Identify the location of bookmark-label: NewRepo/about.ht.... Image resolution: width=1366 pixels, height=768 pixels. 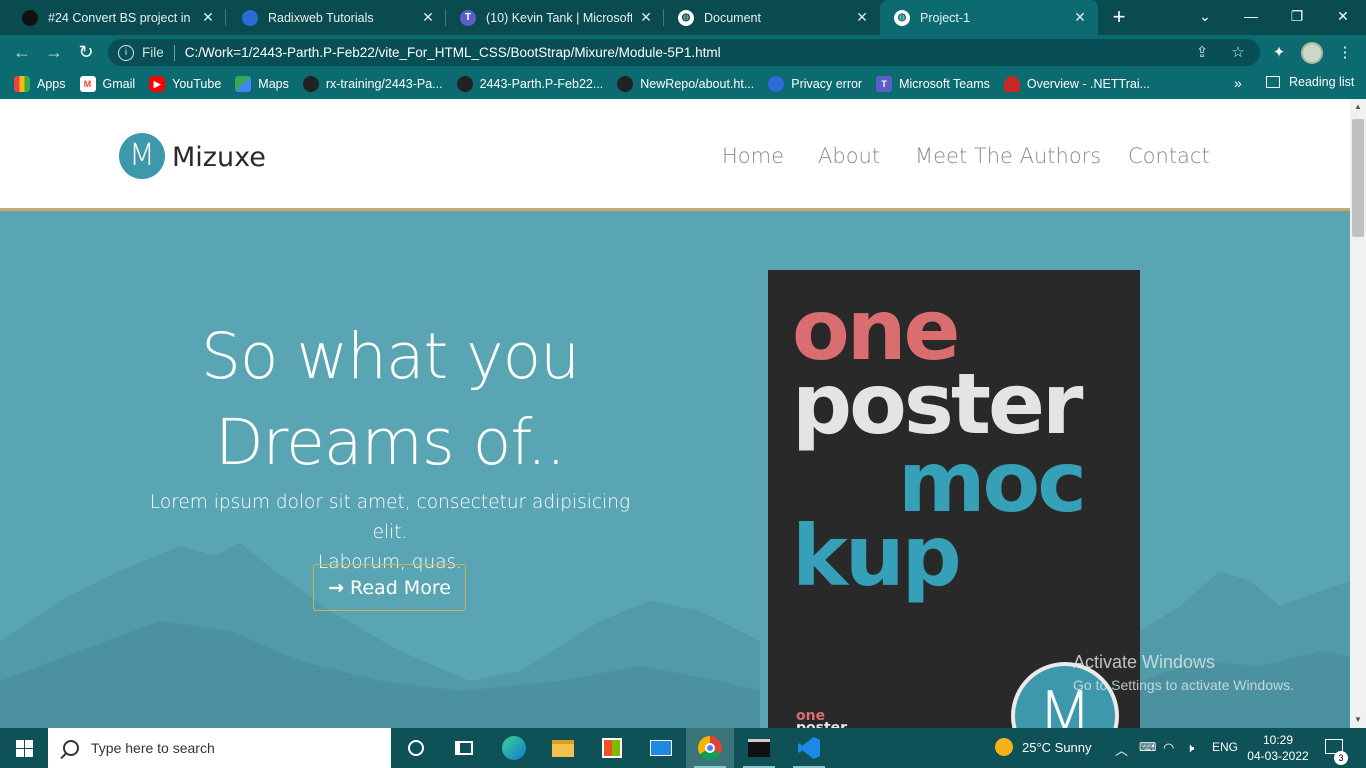
(697, 84).